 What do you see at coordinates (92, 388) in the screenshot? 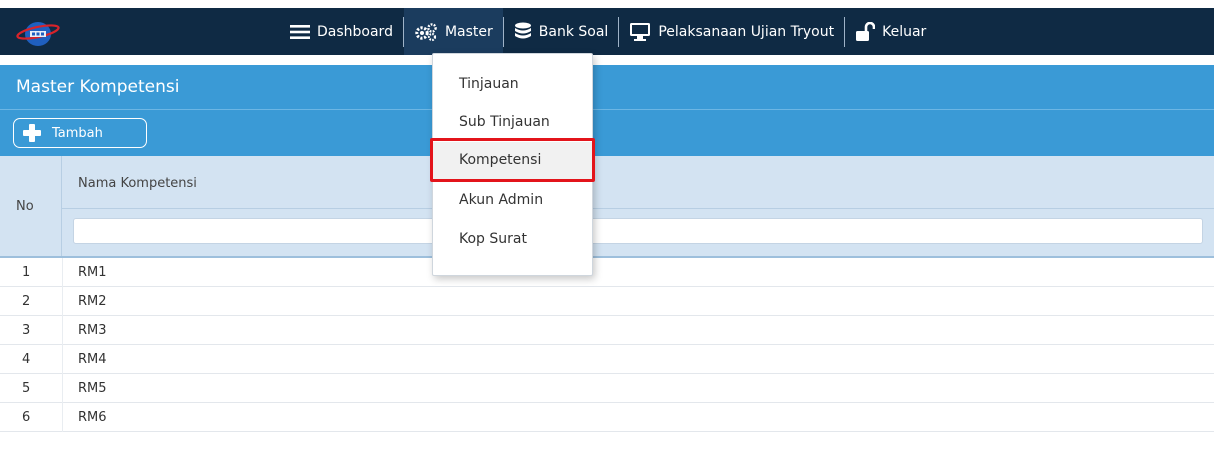
I see `row-name: RM5` at bounding box center [92, 388].